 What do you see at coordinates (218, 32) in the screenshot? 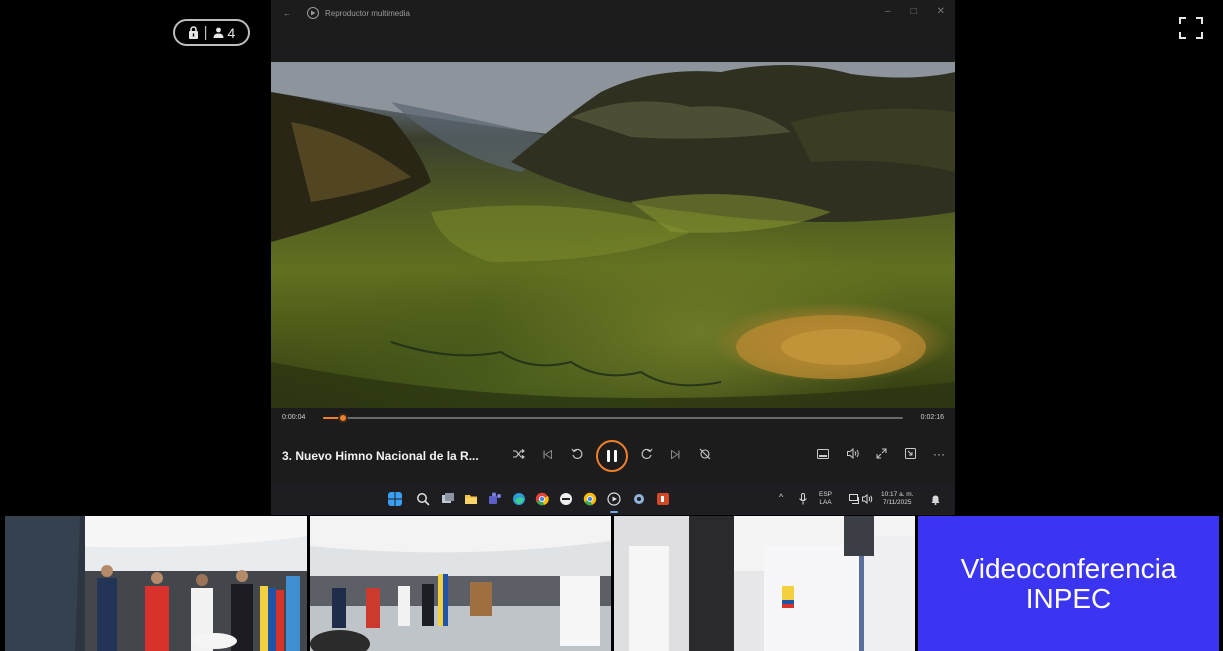
I see `person-icon` at bounding box center [218, 32].